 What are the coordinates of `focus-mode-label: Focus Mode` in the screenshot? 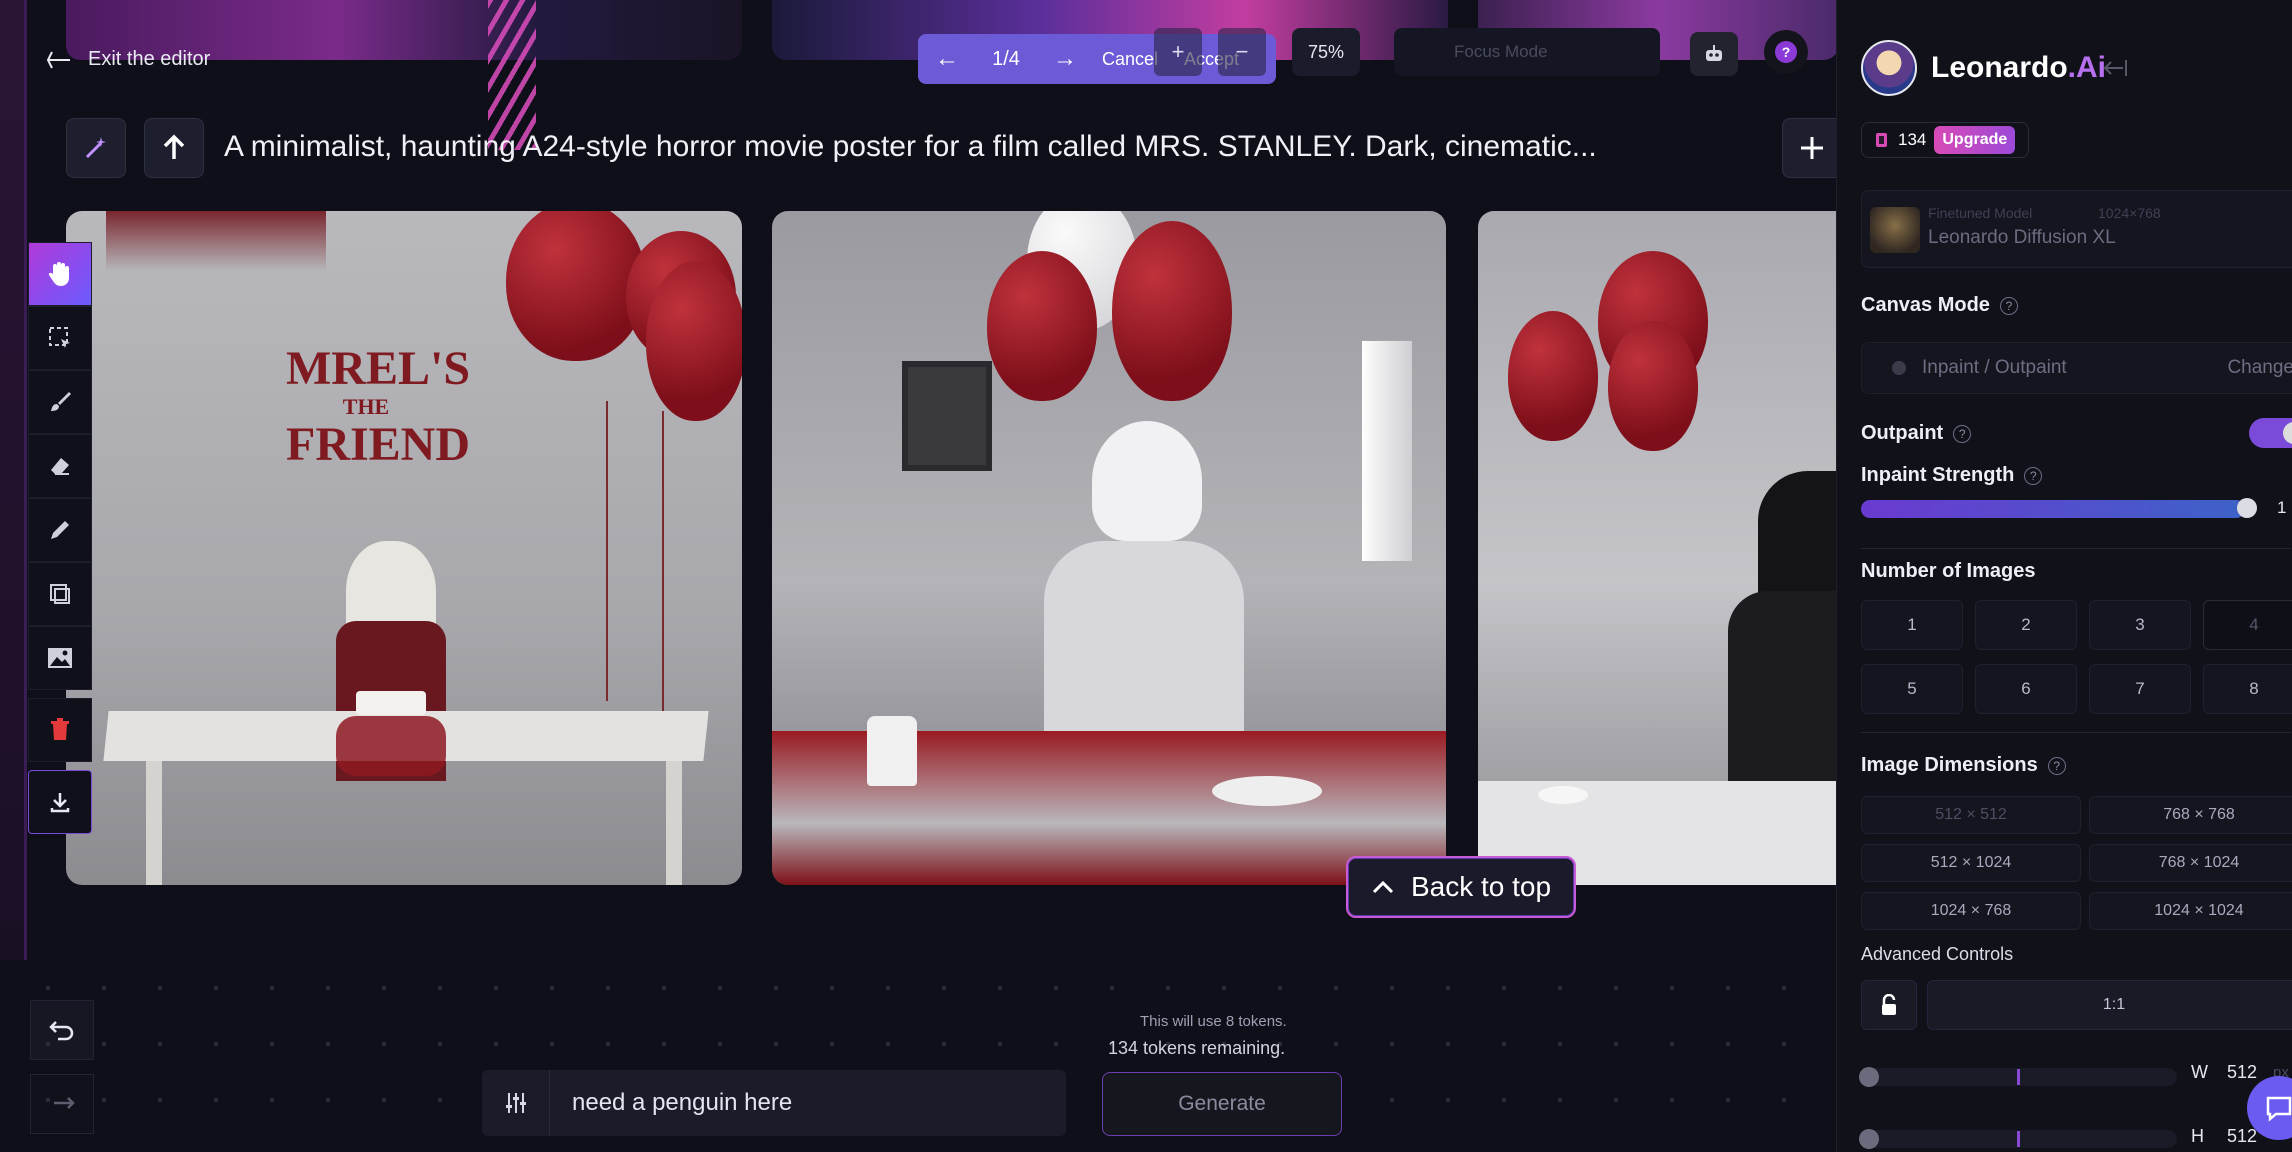 It's located at (1501, 51).